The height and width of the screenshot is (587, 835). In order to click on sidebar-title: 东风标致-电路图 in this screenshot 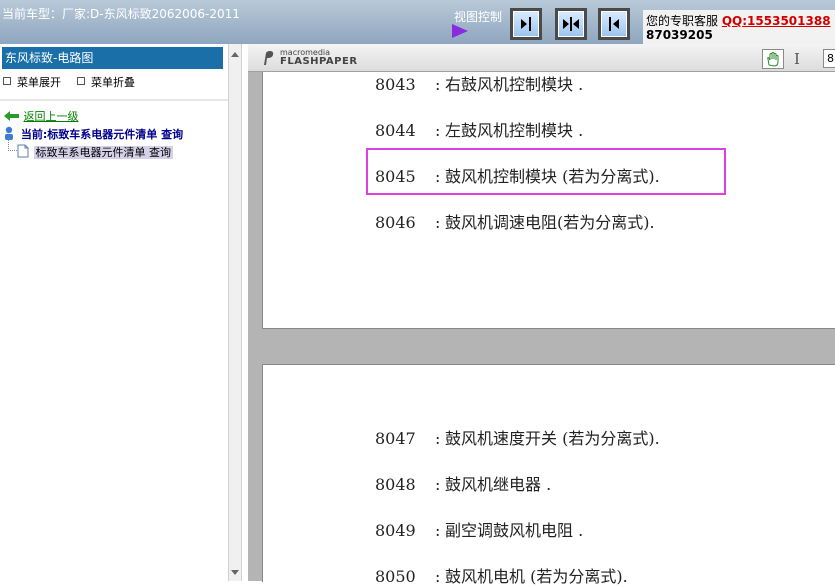, I will do `click(112, 58)`.